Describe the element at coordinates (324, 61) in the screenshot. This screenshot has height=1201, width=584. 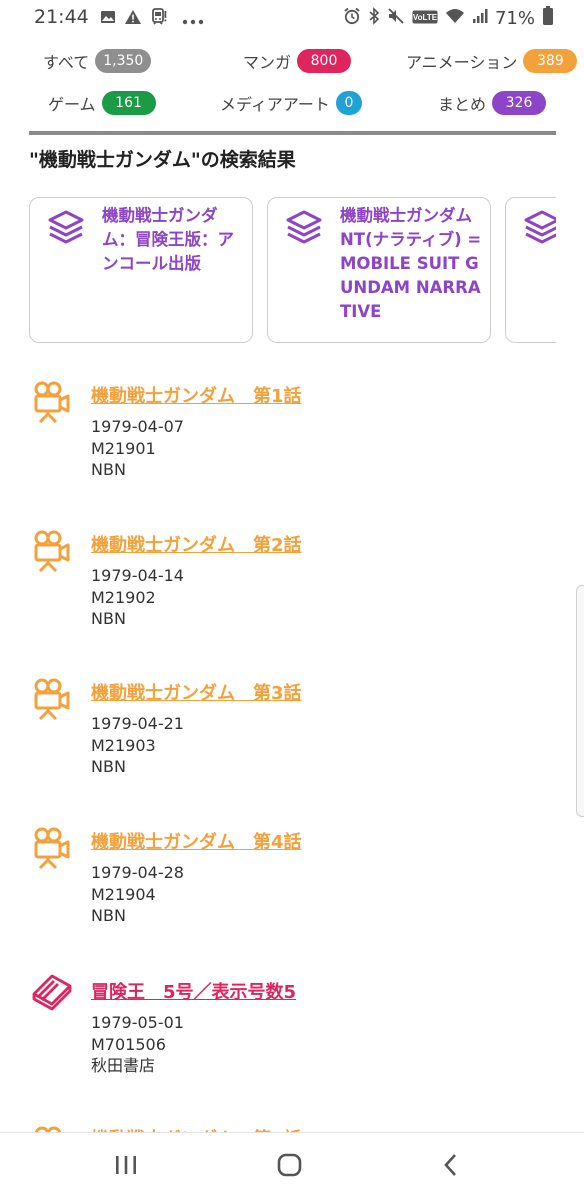
I see `category-manga-count: 800` at that location.